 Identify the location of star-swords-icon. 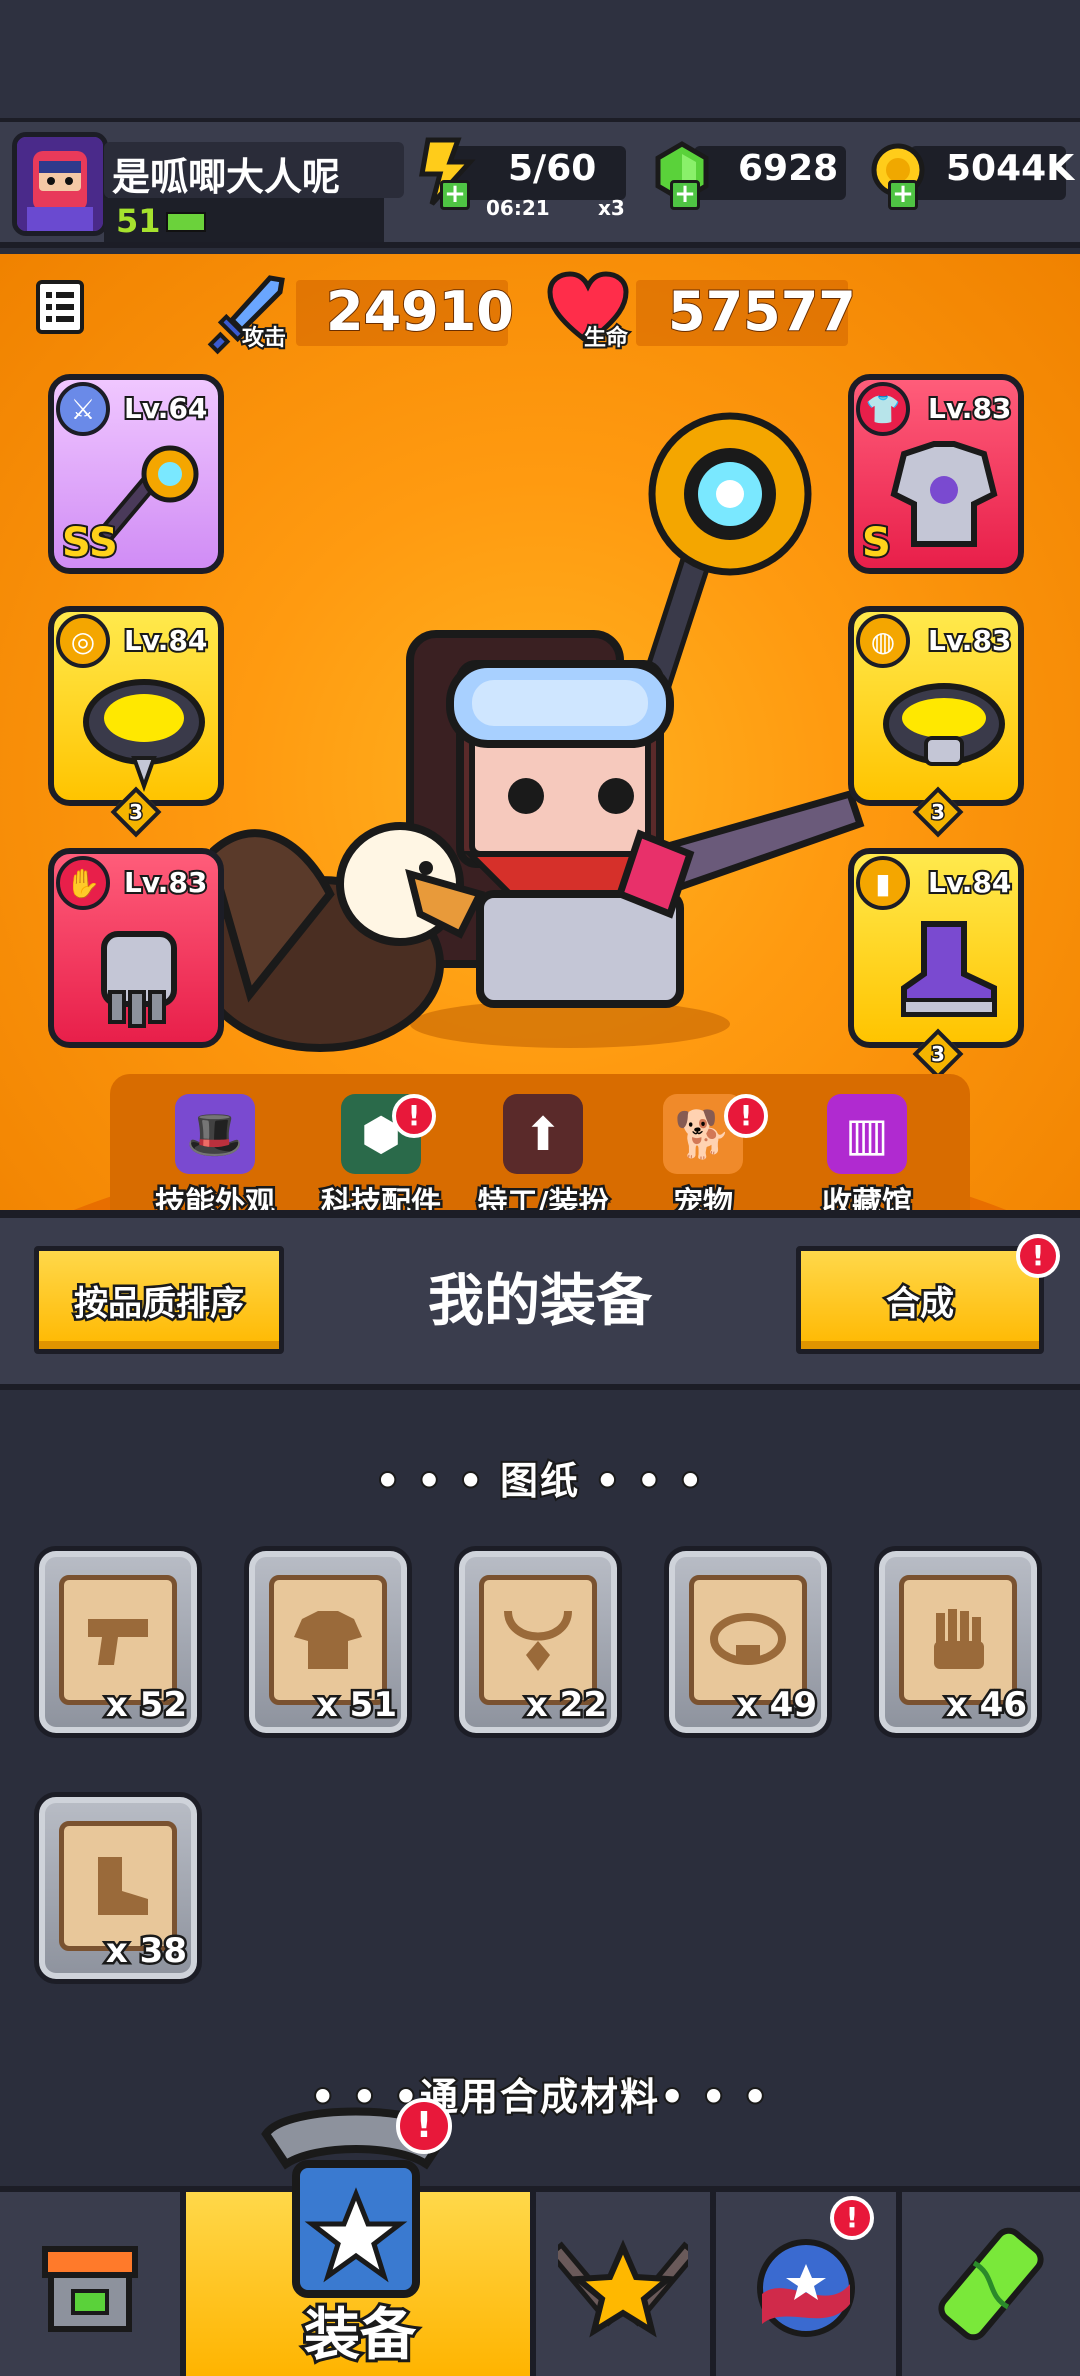
(623, 2288).